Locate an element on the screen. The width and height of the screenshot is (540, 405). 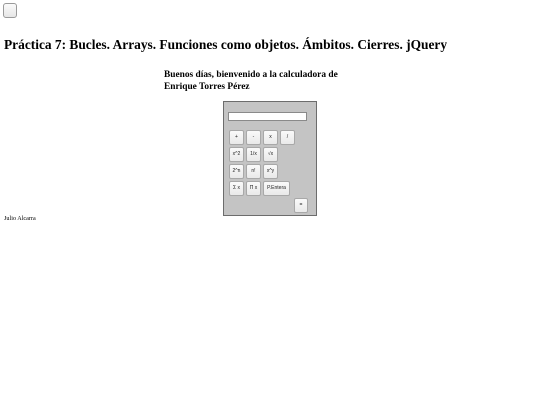
power-button: x^y is located at coordinates (270, 171).